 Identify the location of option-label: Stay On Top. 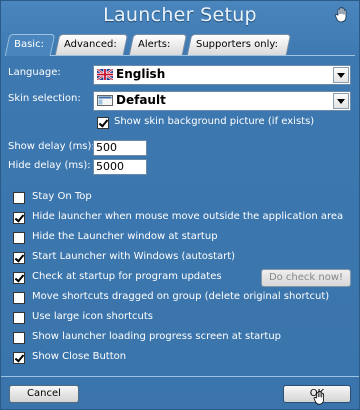
(62, 196).